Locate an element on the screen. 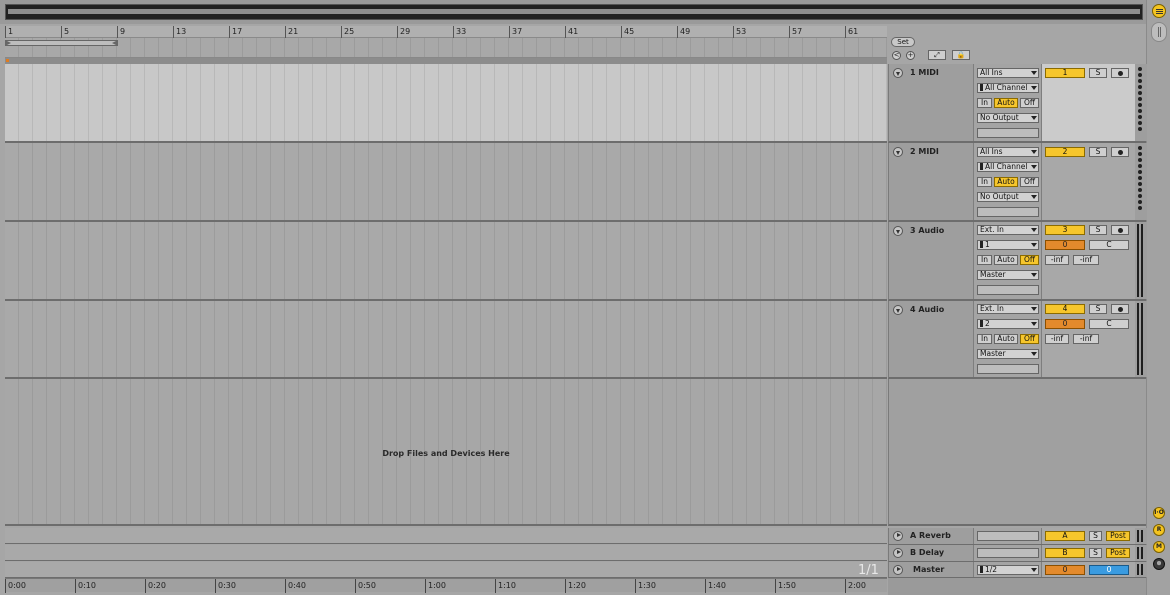  track-3-lane is located at coordinates (446, 261).